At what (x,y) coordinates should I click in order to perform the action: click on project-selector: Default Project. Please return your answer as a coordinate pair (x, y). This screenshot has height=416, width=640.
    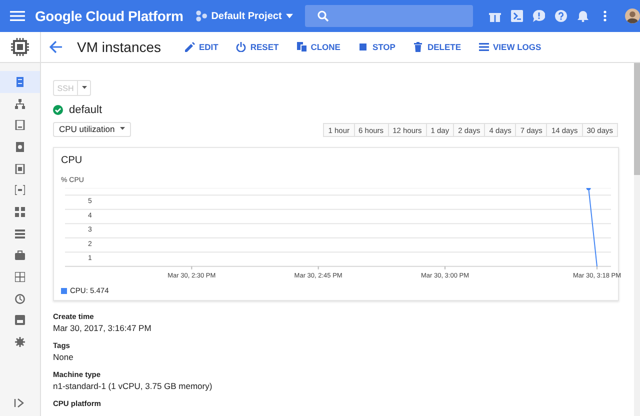
    Looking at the image, I should click on (244, 16).